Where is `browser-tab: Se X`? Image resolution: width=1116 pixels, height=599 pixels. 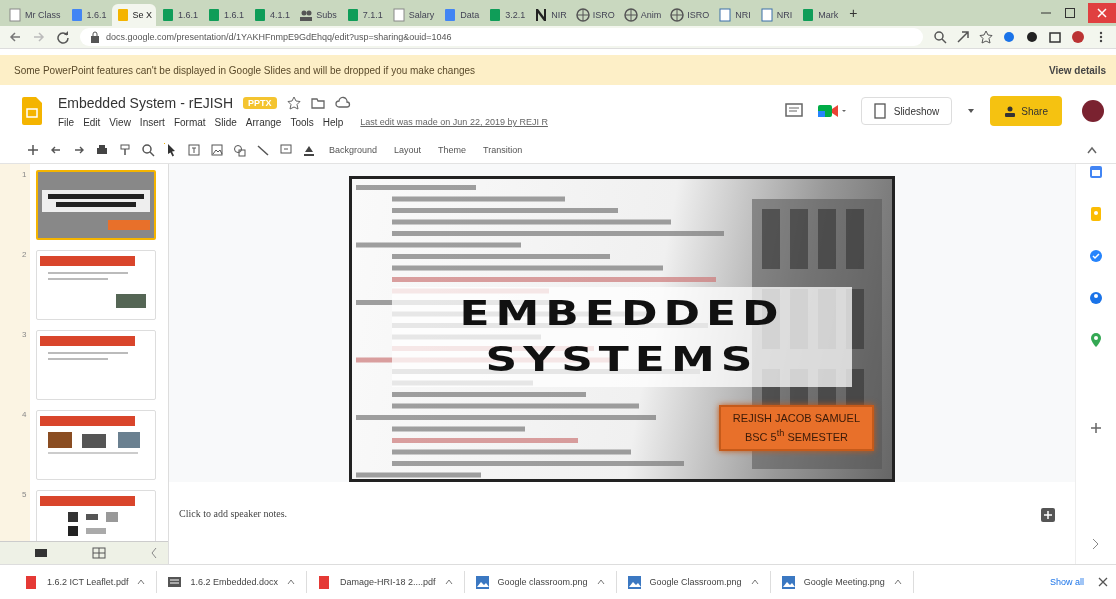 browser-tab: Se X is located at coordinates (134, 15).